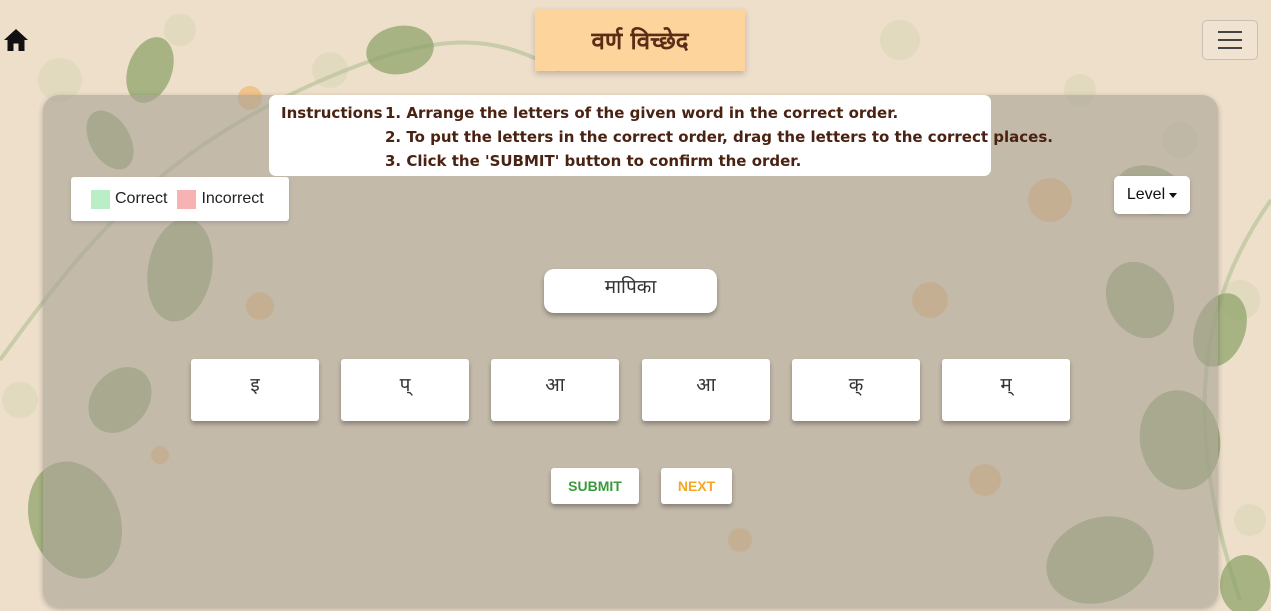 The image size is (1271, 611). I want to click on level-dropdown-label: Level, so click(1146, 194).